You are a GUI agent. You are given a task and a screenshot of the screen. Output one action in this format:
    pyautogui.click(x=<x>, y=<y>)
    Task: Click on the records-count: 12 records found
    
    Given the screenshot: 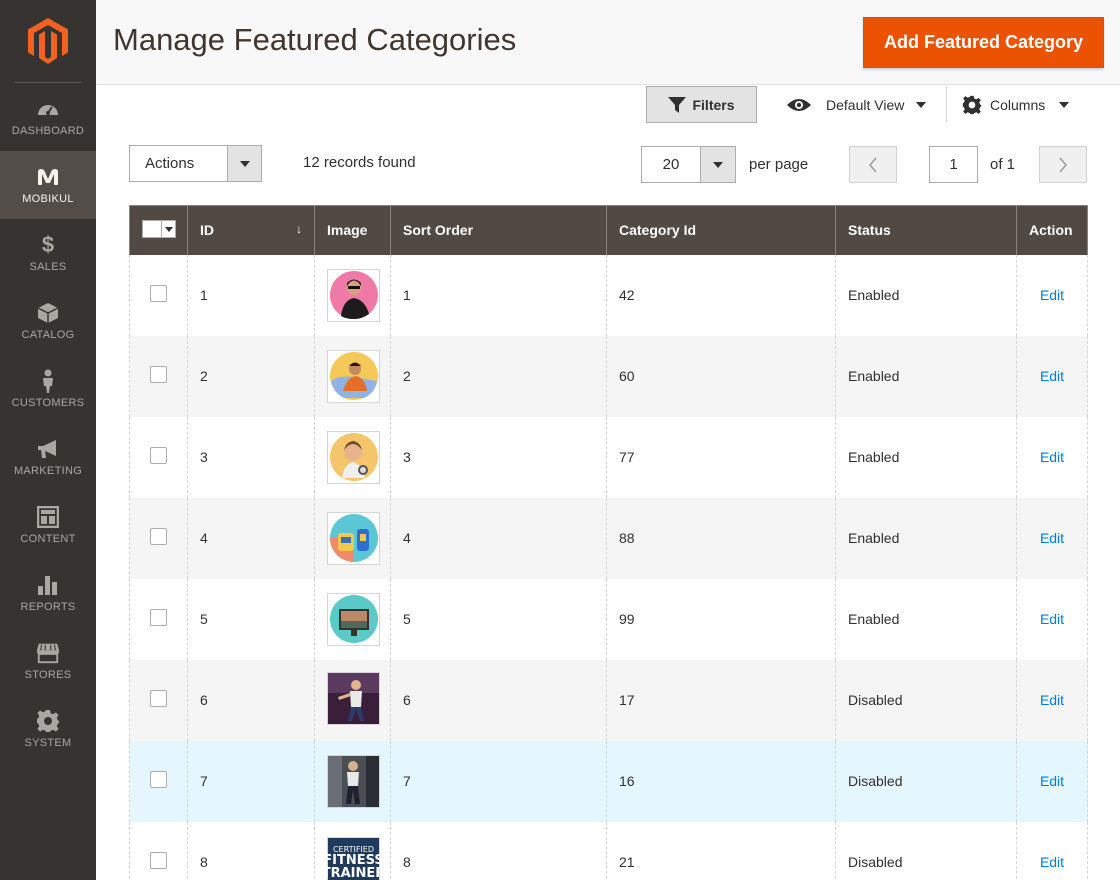 What is the action you would take?
    pyautogui.click(x=359, y=162)
    